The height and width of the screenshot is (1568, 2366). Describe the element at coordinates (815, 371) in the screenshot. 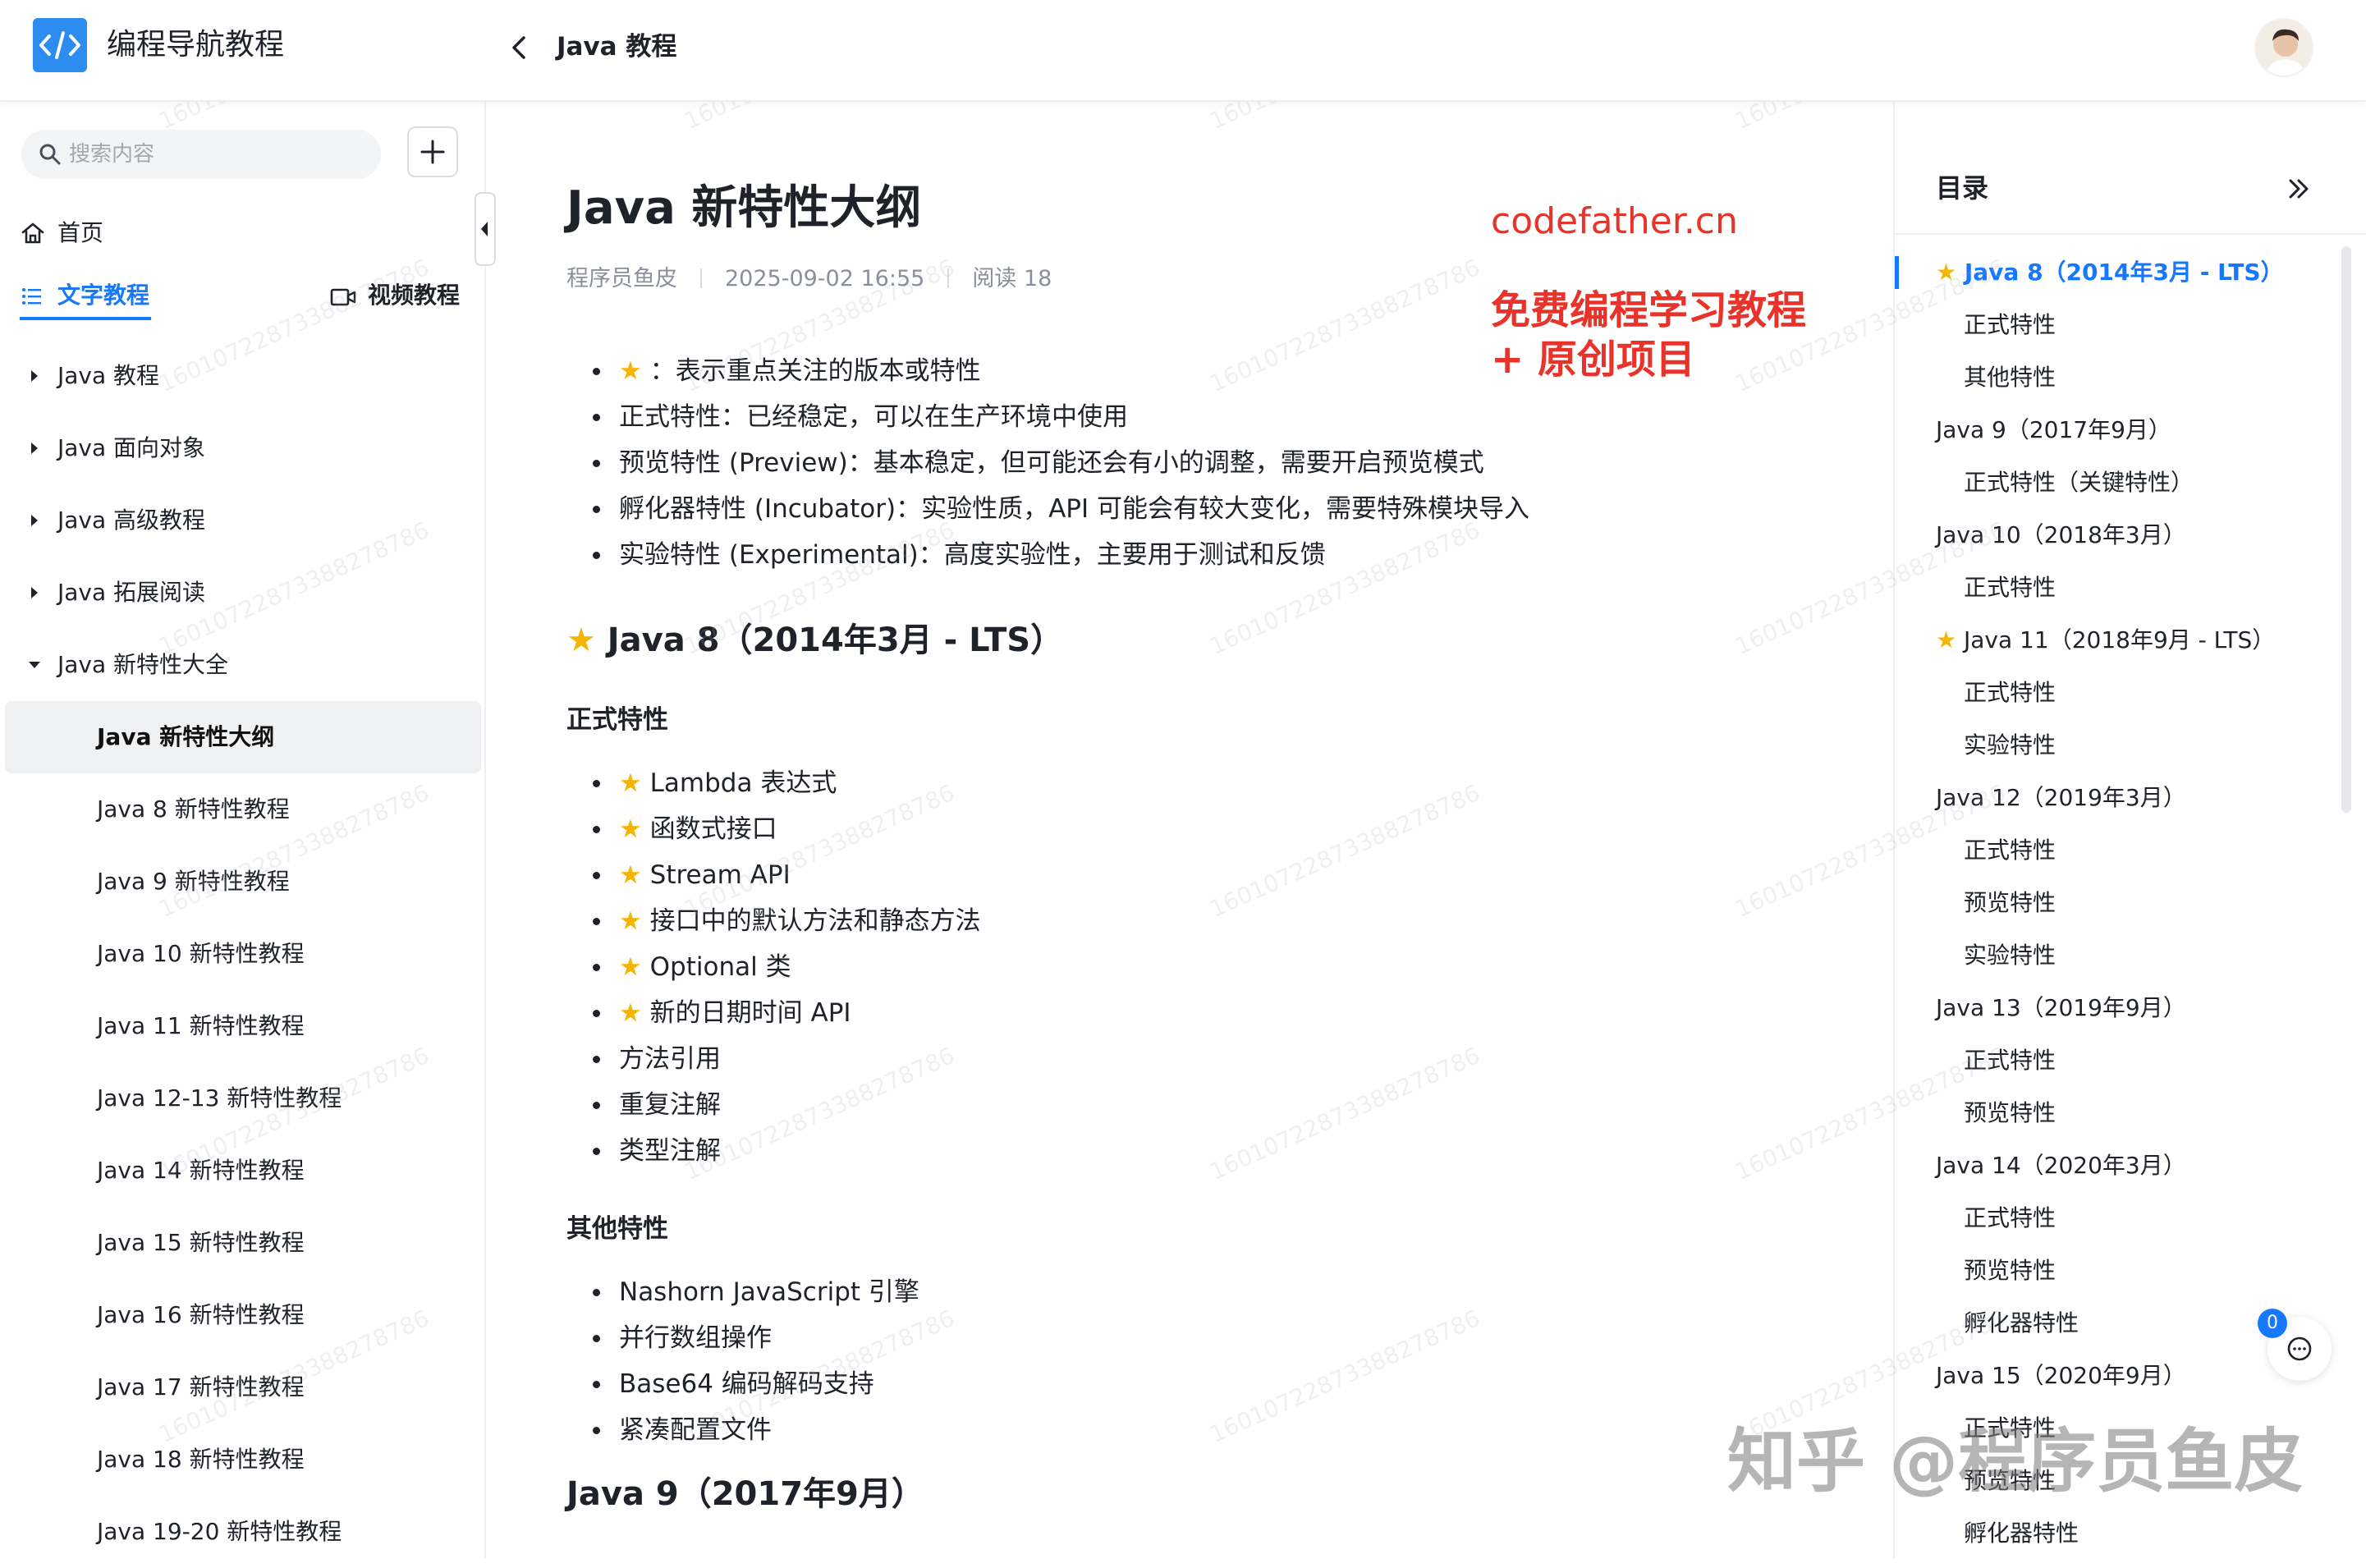

I see `list-item-text: ：表示重点关注的版本或特性` at that location.